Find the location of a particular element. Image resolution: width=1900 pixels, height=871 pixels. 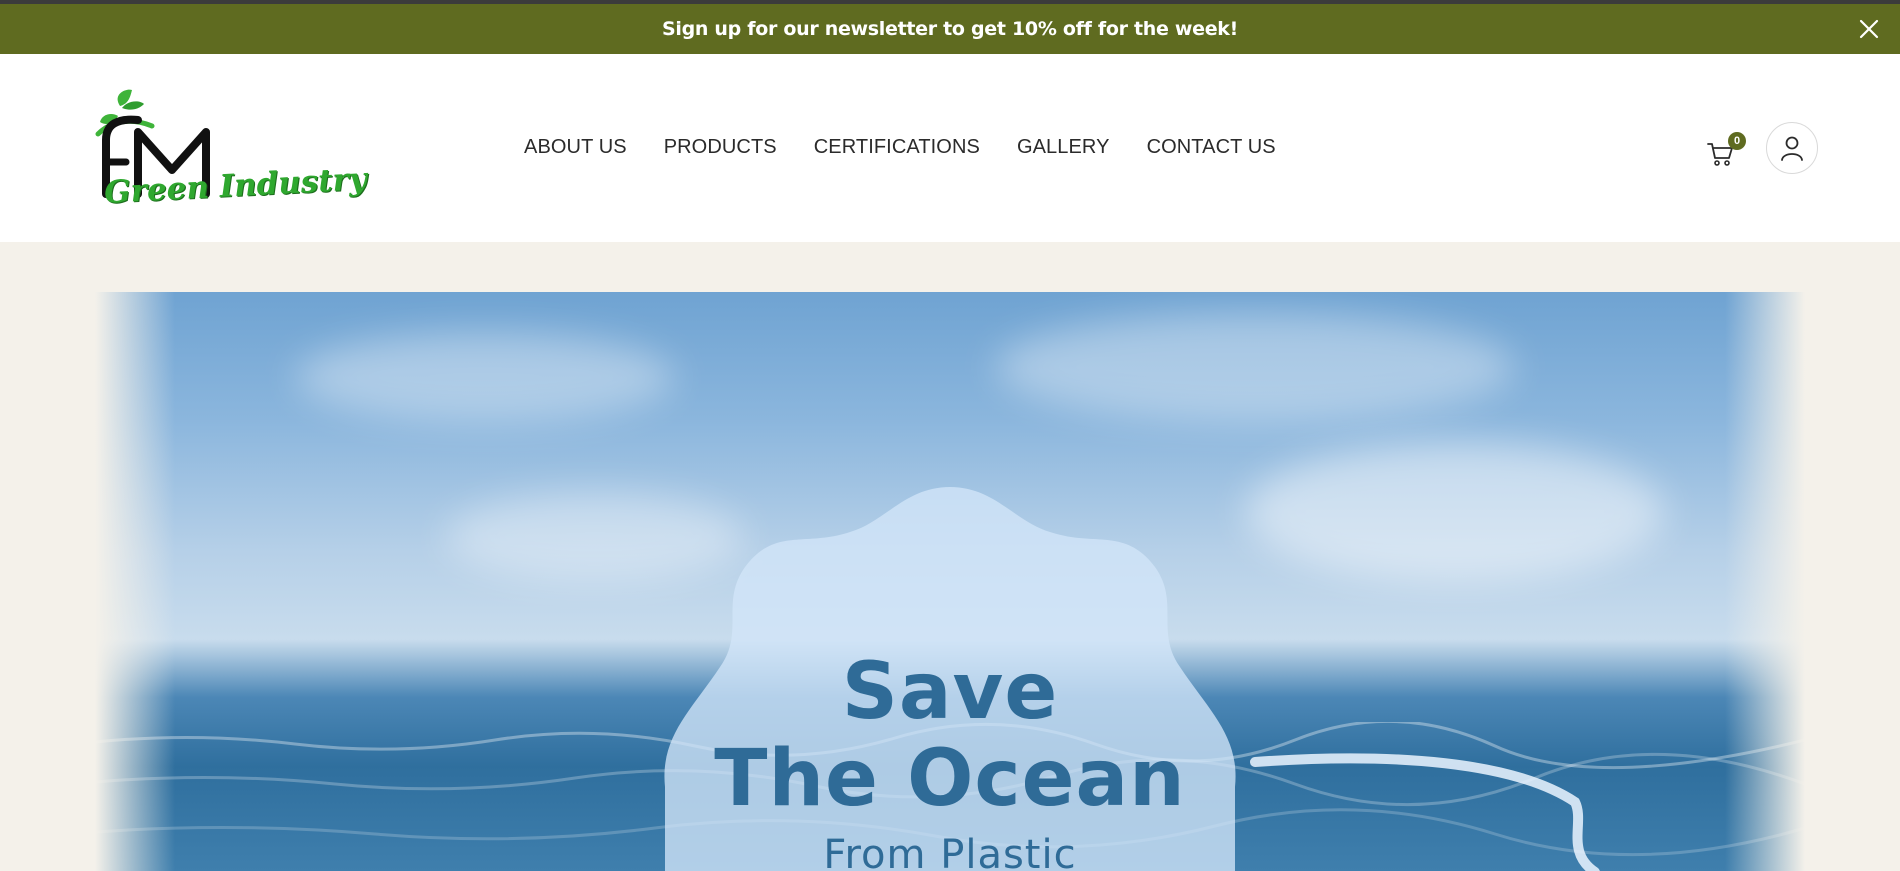

nav-item-gallery: GALLERY is located at coordinates (1063, 147).